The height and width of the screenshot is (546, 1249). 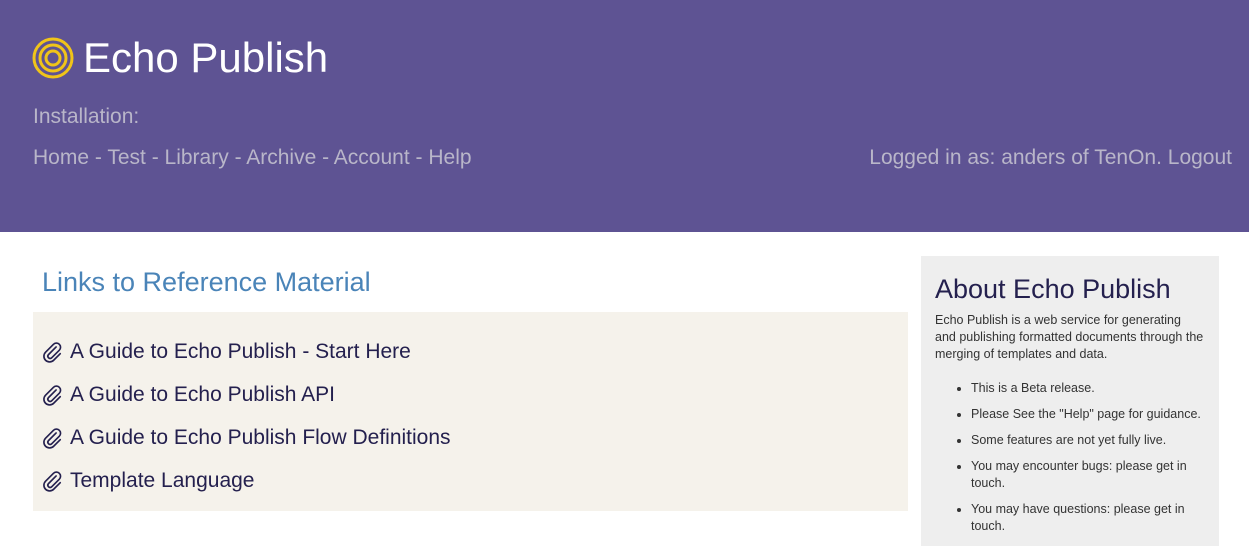 I want to click on nav-library-link: Library, so click(x=197, y=157).